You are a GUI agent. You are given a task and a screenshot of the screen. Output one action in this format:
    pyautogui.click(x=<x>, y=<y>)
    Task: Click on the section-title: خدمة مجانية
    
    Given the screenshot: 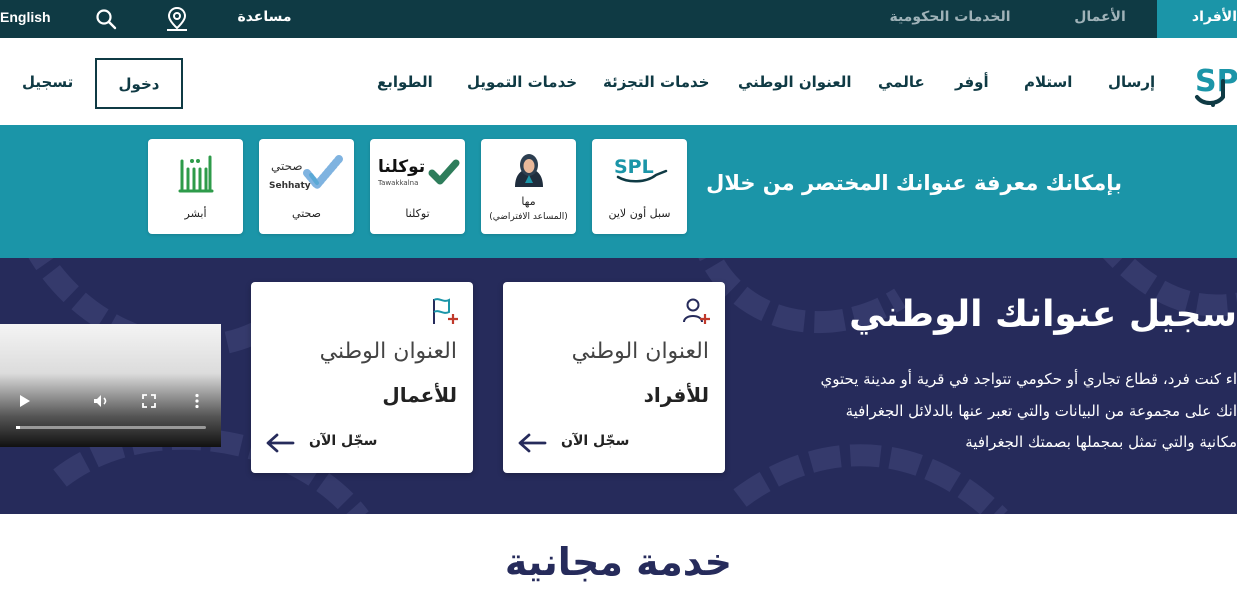 What is the action you would take?
    pyautogui.click(x=618, y=562)
    